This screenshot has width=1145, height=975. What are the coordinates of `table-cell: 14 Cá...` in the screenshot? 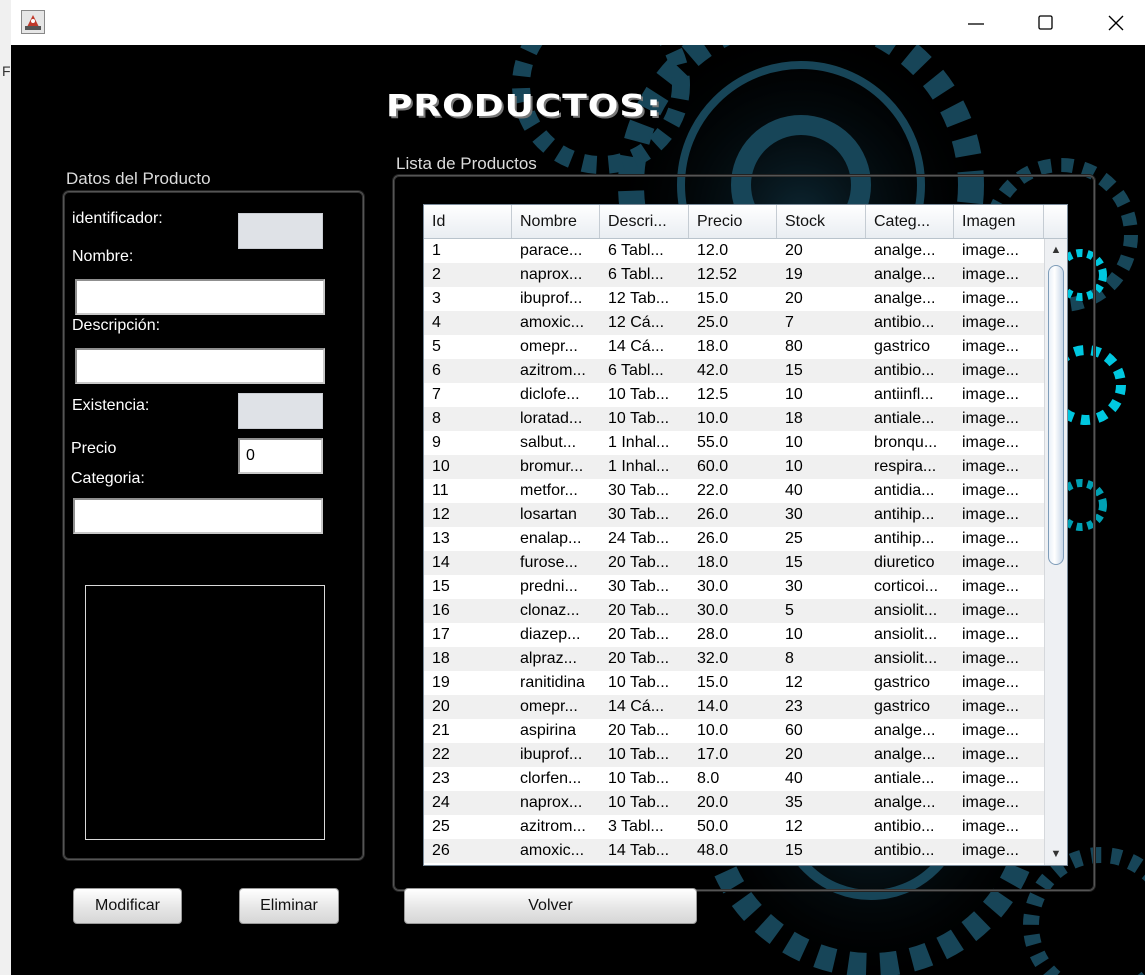 It's located at (644, 707).